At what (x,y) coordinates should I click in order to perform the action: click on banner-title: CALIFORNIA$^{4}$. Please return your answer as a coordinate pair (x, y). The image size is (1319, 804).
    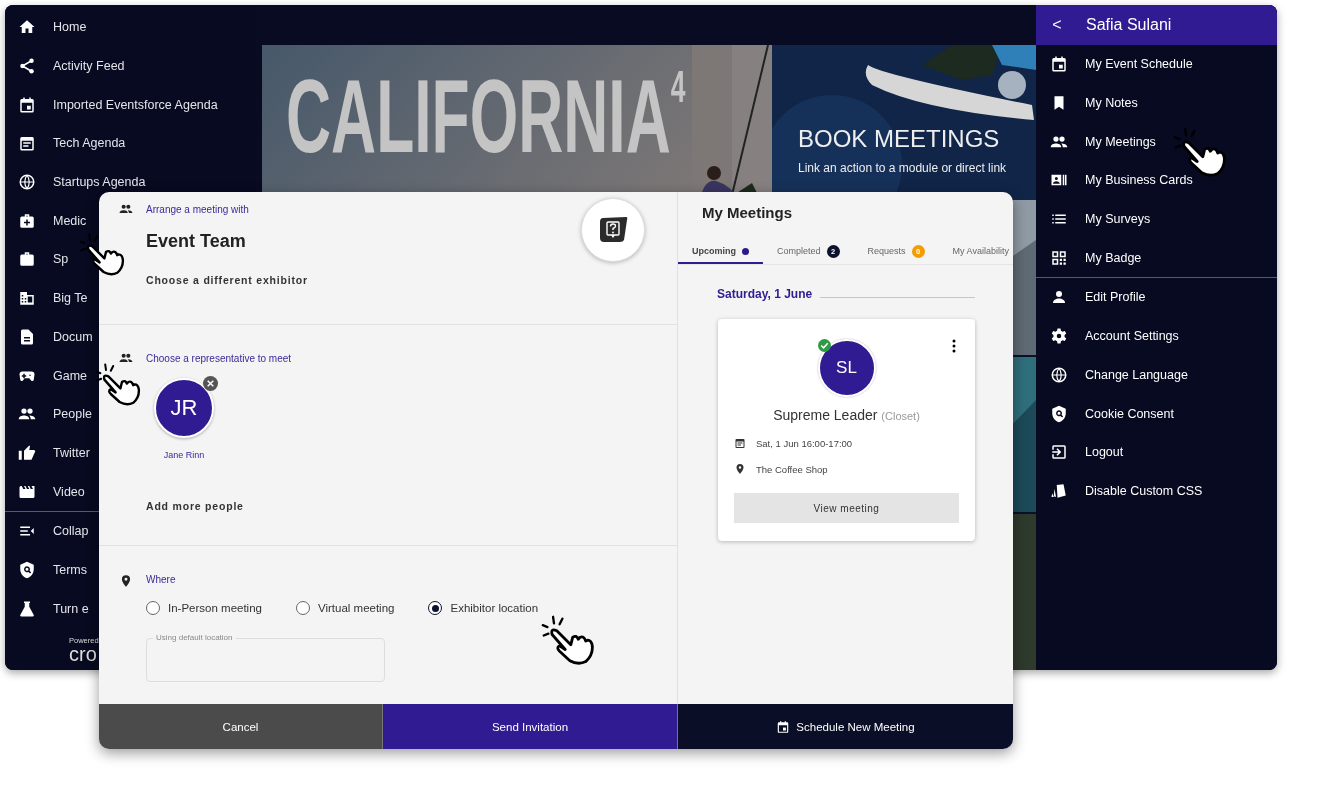
    Looking at the image, I should click on (486, 117).